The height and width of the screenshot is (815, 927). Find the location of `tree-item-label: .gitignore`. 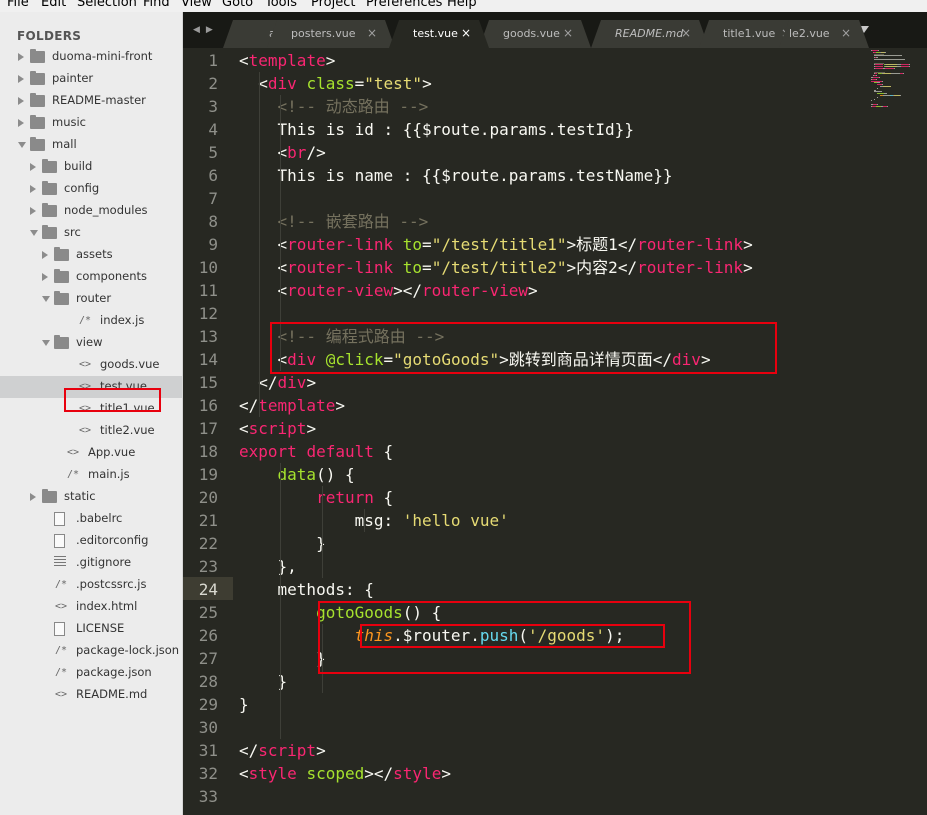

tree-item-label: .gitignore is located at coordinates (104, 562).